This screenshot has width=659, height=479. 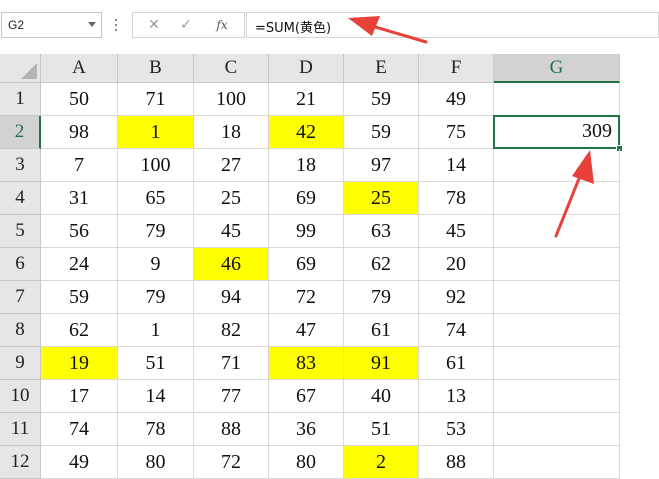 What do you see at coordinates (231, 330) in the screenshot?
I see `cell-c8: 82` at bounding box center [231, 330].